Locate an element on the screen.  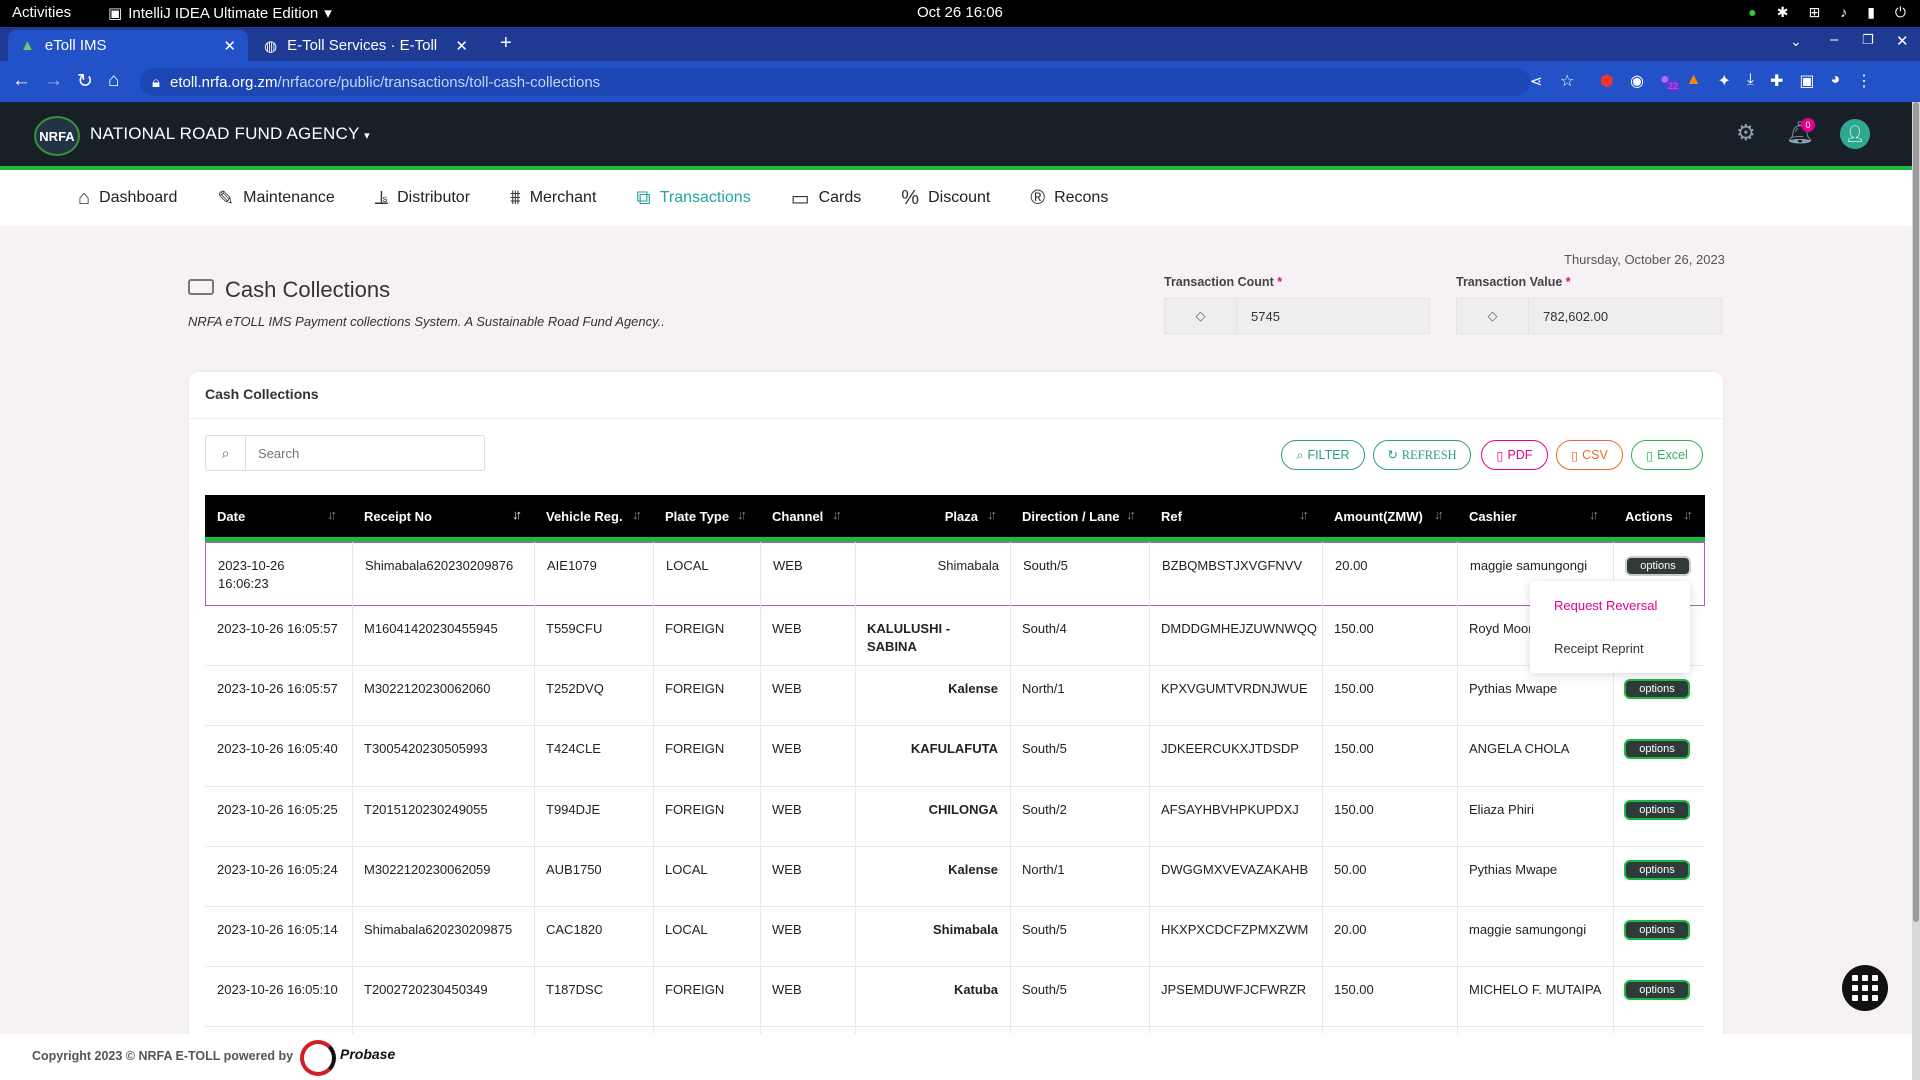
volume-icon: ♪ is located at coordinates (1844, 12).